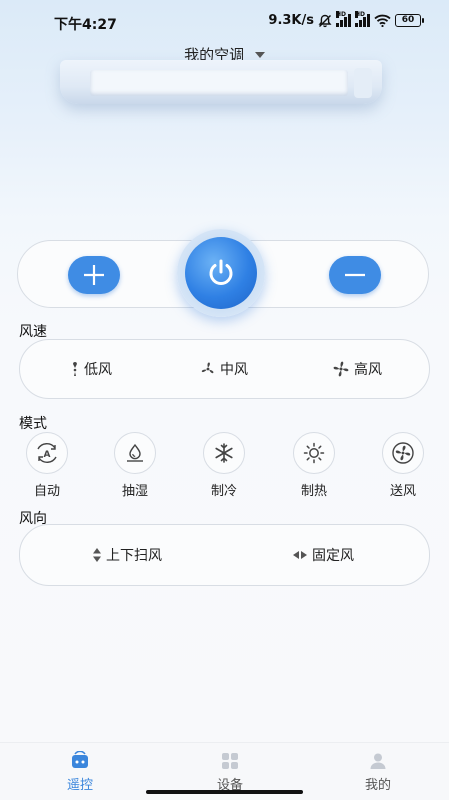 The height and width of the screenshot is (800, 449). I want to click on nav-item-profile: 我的, so click(378, 772).